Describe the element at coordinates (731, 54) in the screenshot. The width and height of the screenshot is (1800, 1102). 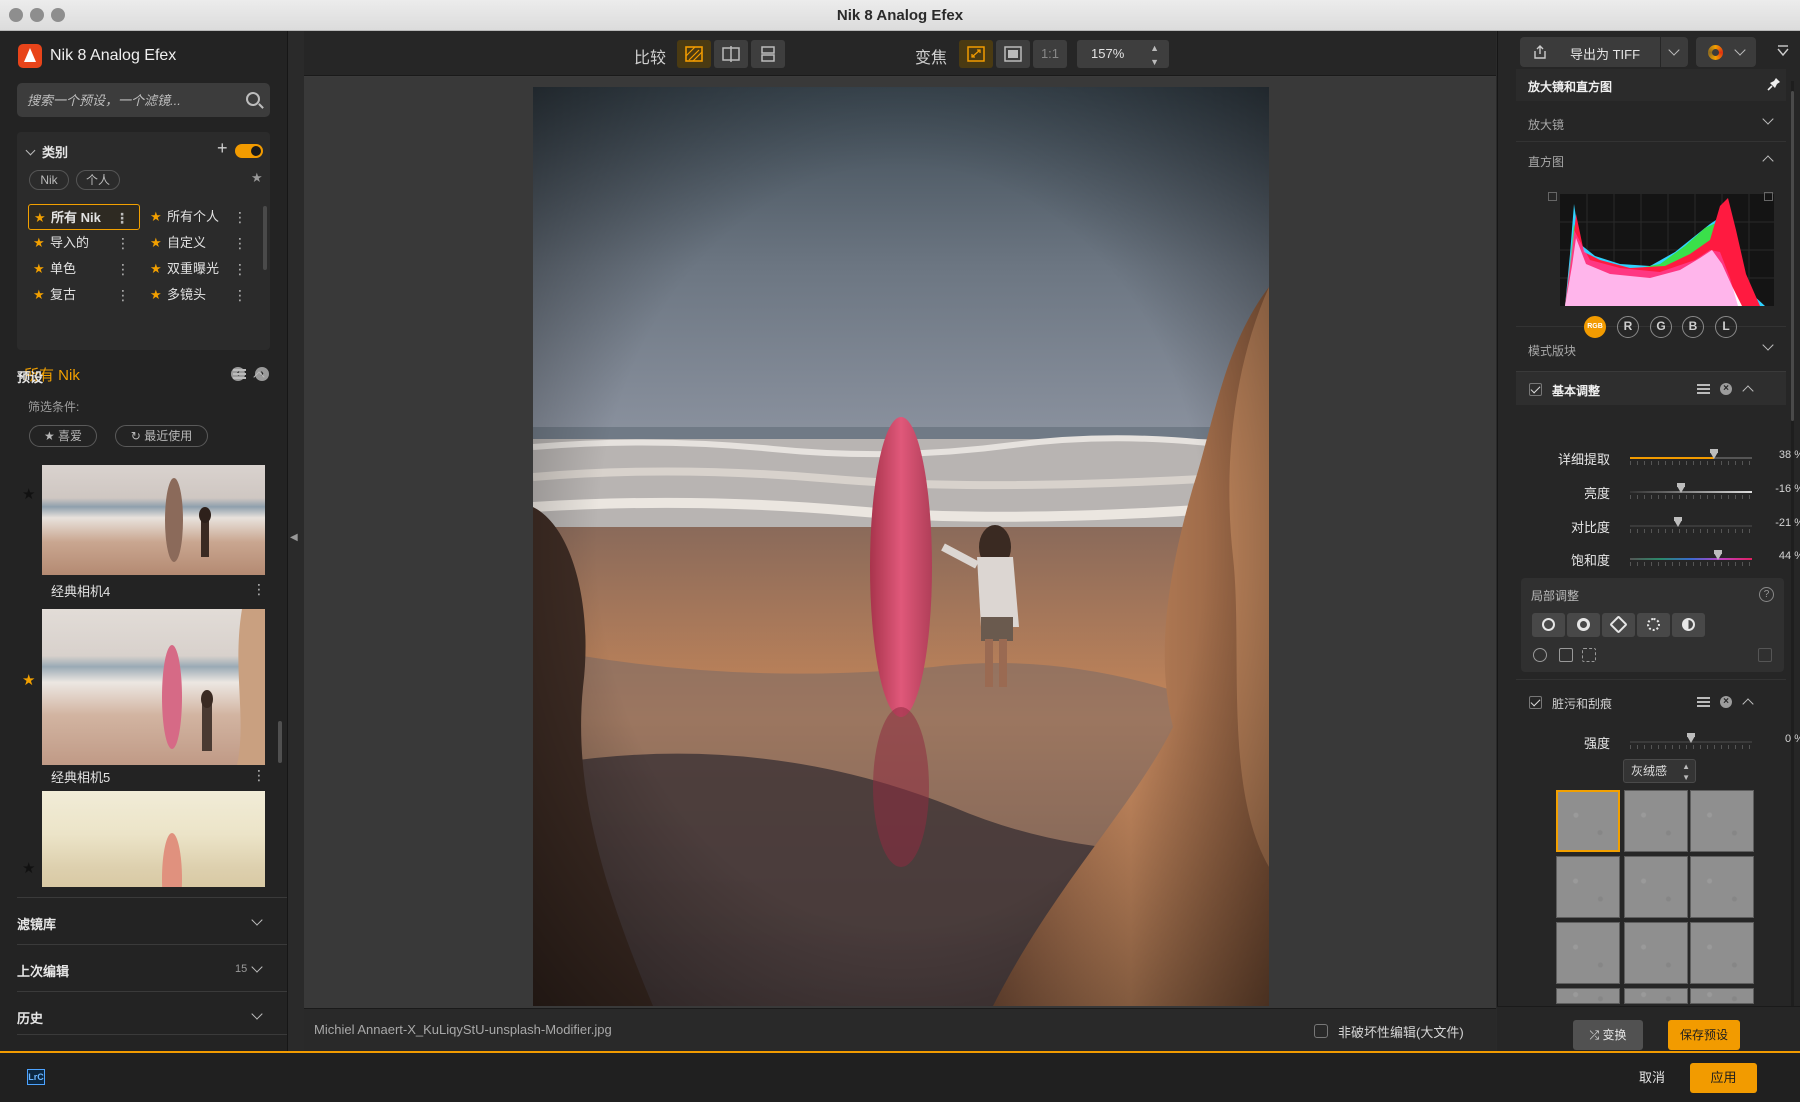
I see `split-view-button` at that location.